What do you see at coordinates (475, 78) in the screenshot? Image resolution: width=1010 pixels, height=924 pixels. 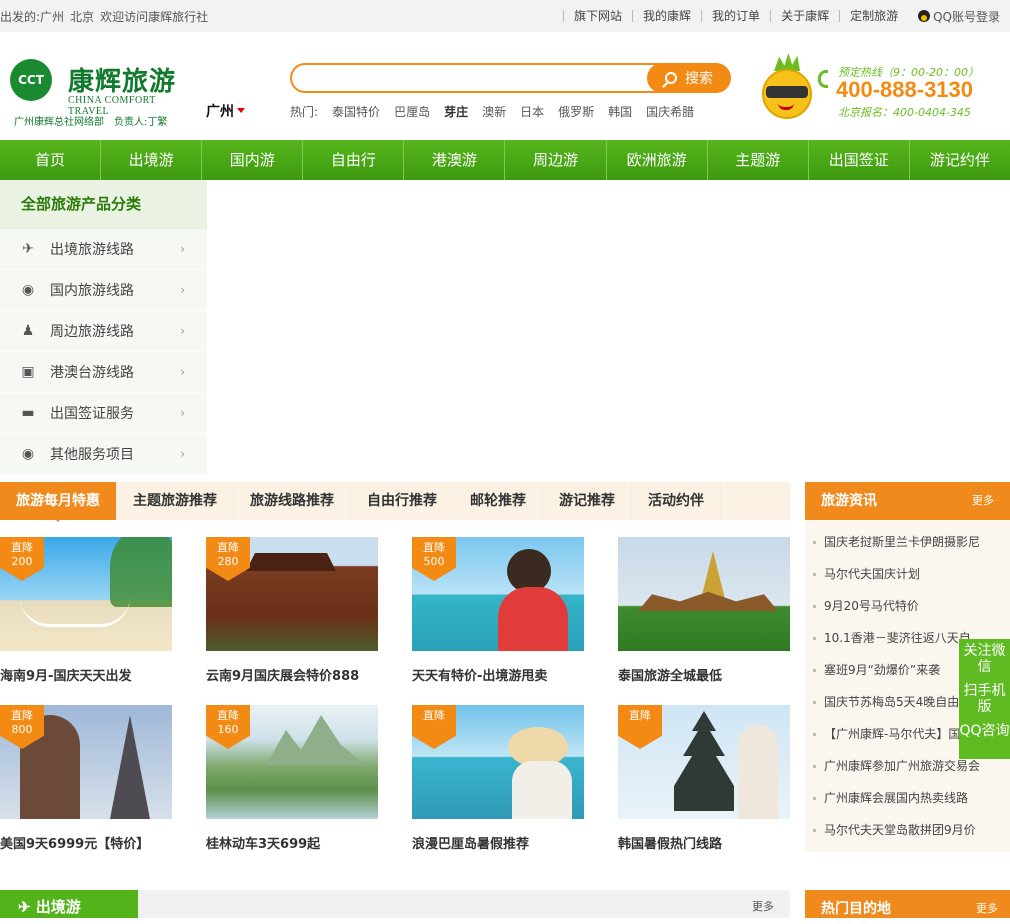 I see `search-input` at bounding box center [475, 78].